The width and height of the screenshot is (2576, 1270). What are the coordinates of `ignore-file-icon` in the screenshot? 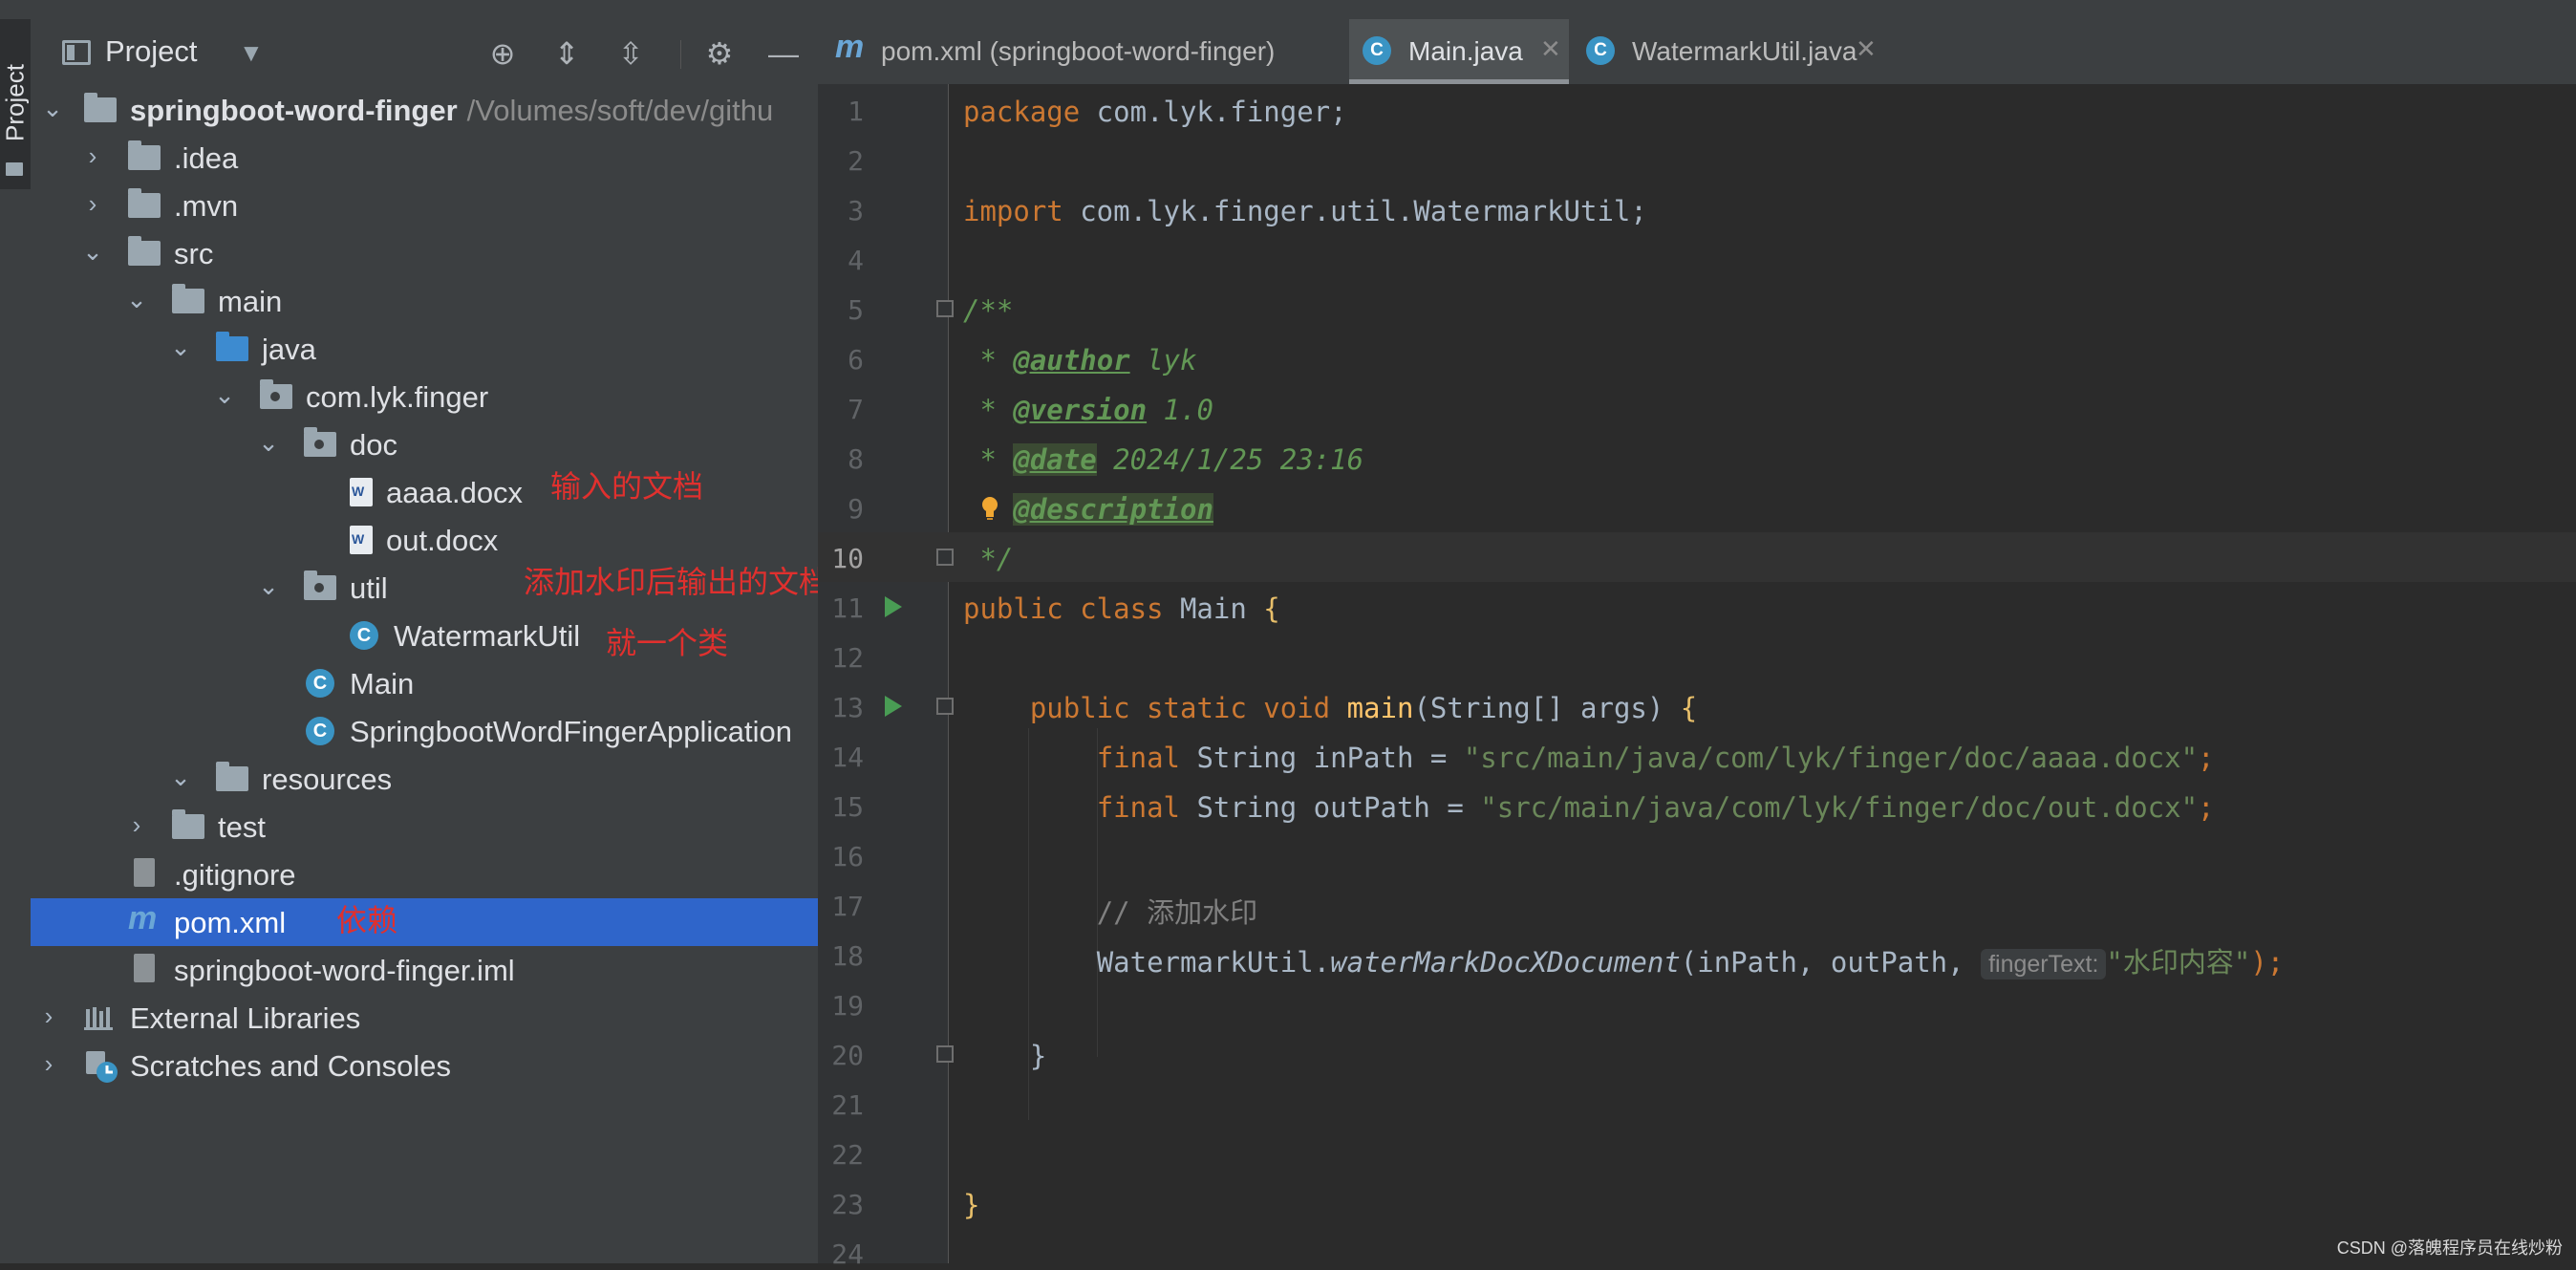 It's located at (144, 872).